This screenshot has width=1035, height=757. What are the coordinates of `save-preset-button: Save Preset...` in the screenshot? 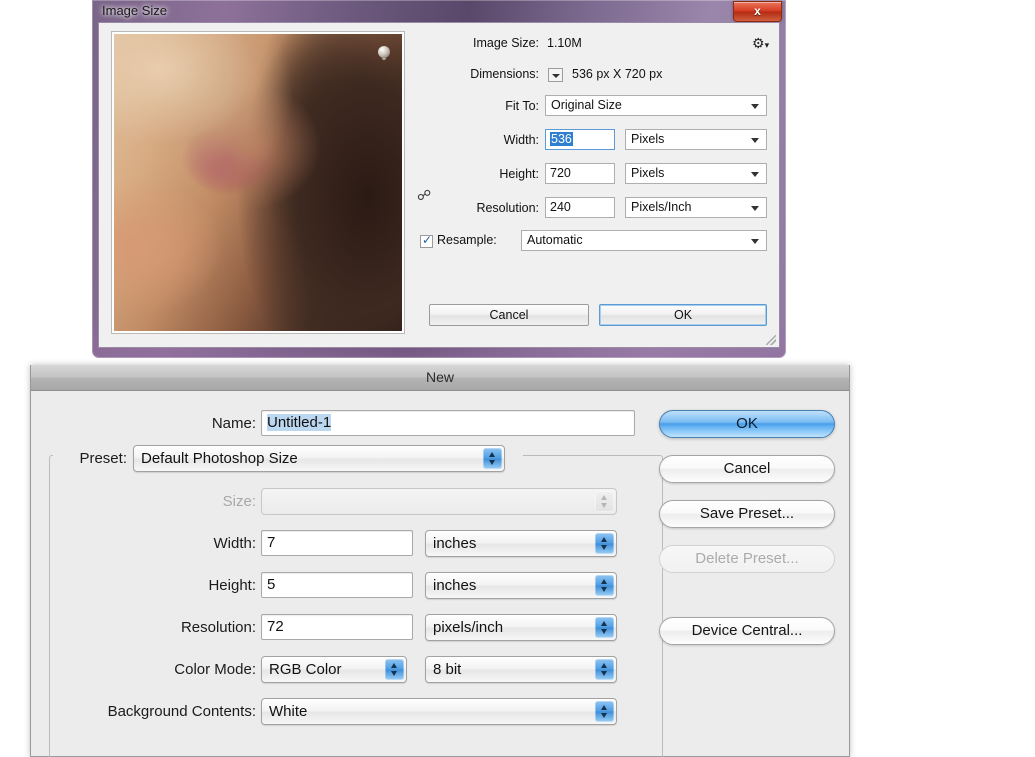 It's located at (747, 514).